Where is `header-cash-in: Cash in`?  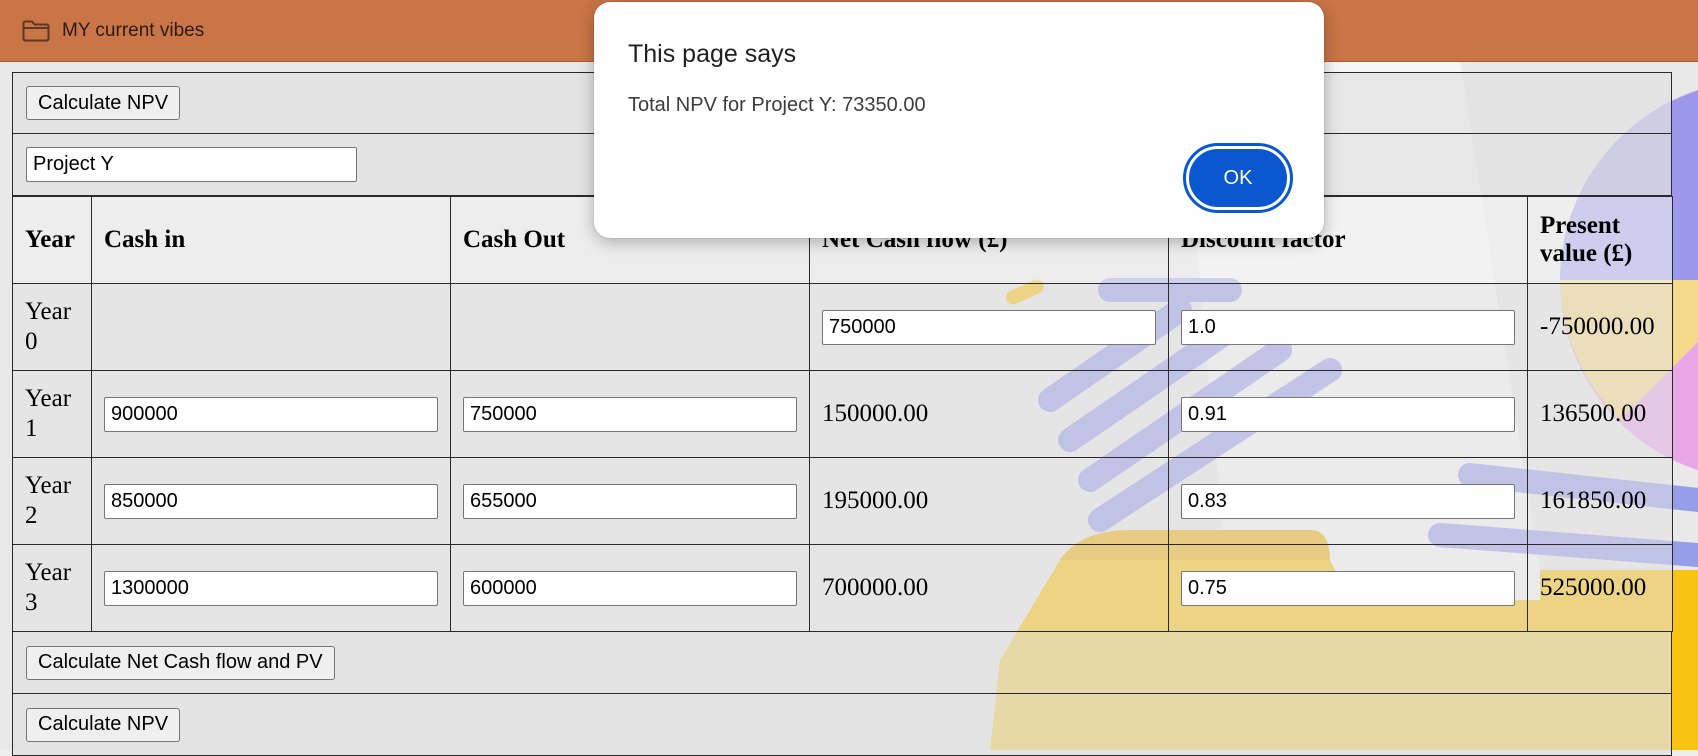
header-cash-in: Cash in is located at coordinates (271, 240).